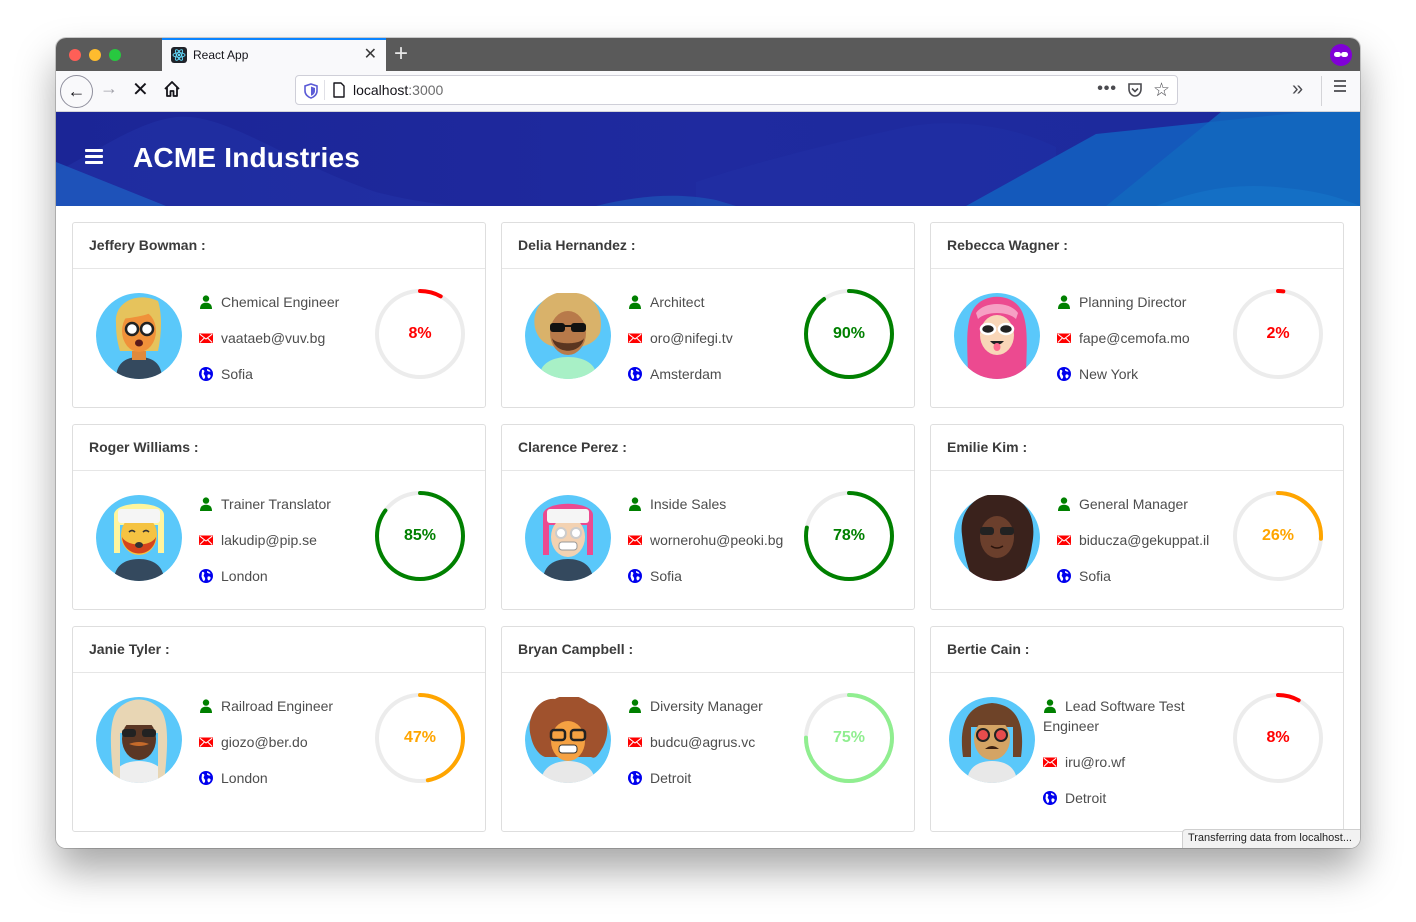 The height and width of the screenshot is (922, 1416). Describe the element at coordinates (688, 504) in the screenshot. I see `job-title-text: Inside Sales` at that location.